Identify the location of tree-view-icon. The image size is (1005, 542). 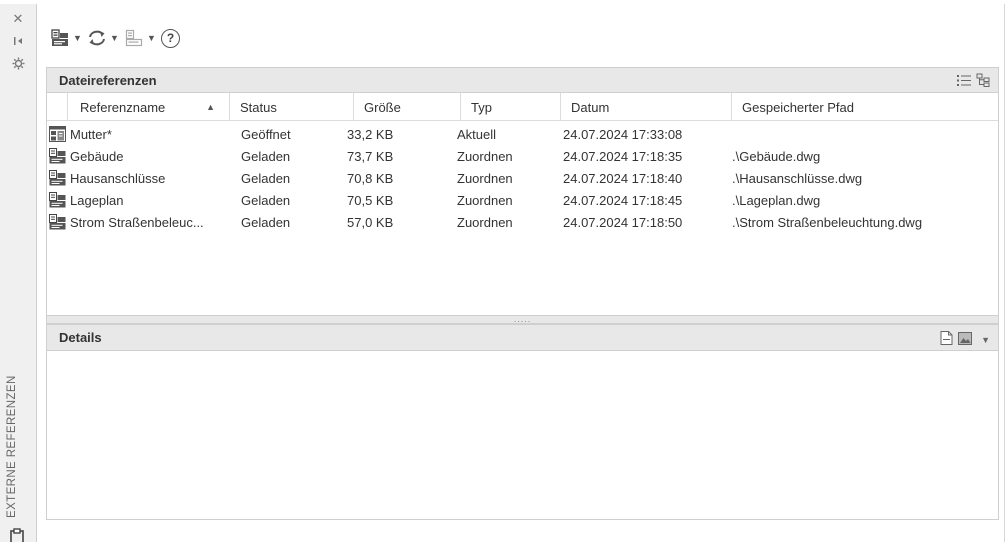
(983, 81).